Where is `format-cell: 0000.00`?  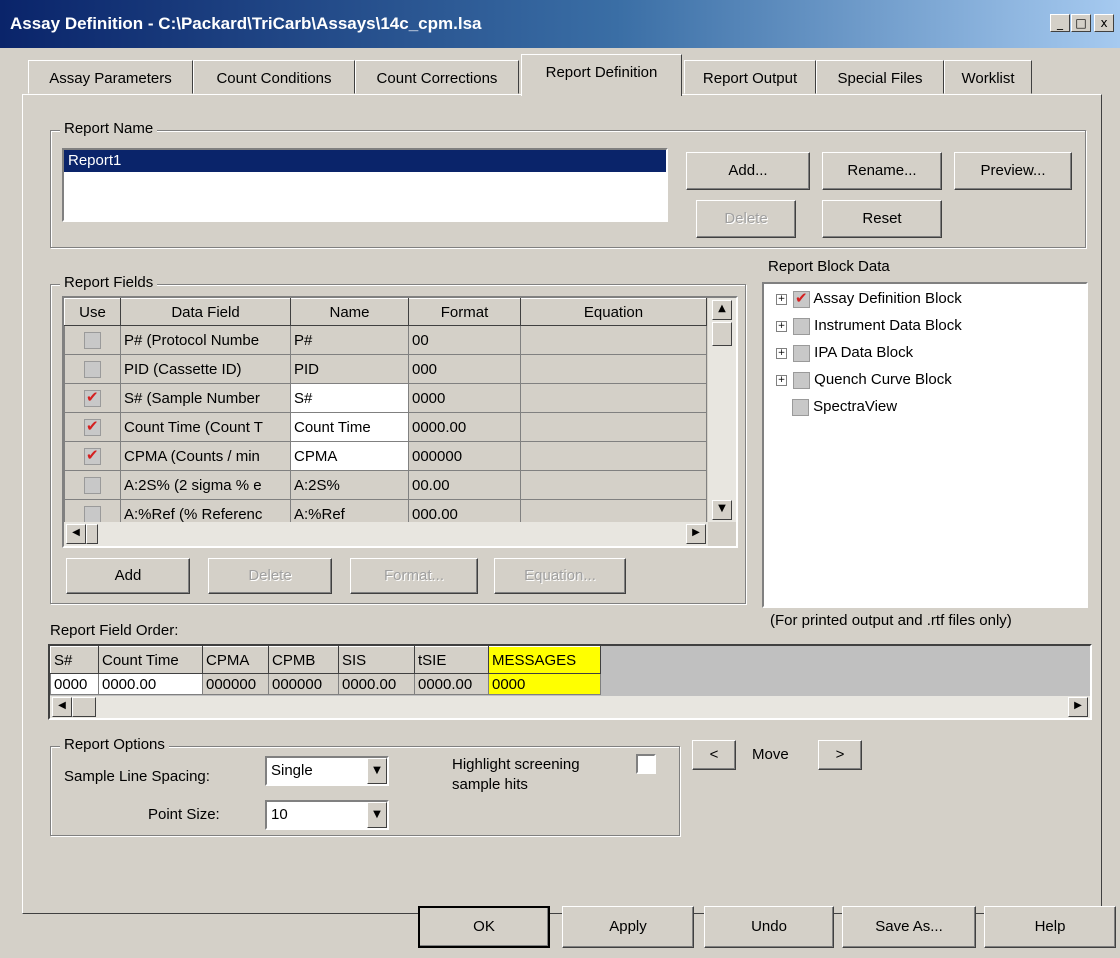
format-cell: 0000.00 is located at coordinates (464, 427).